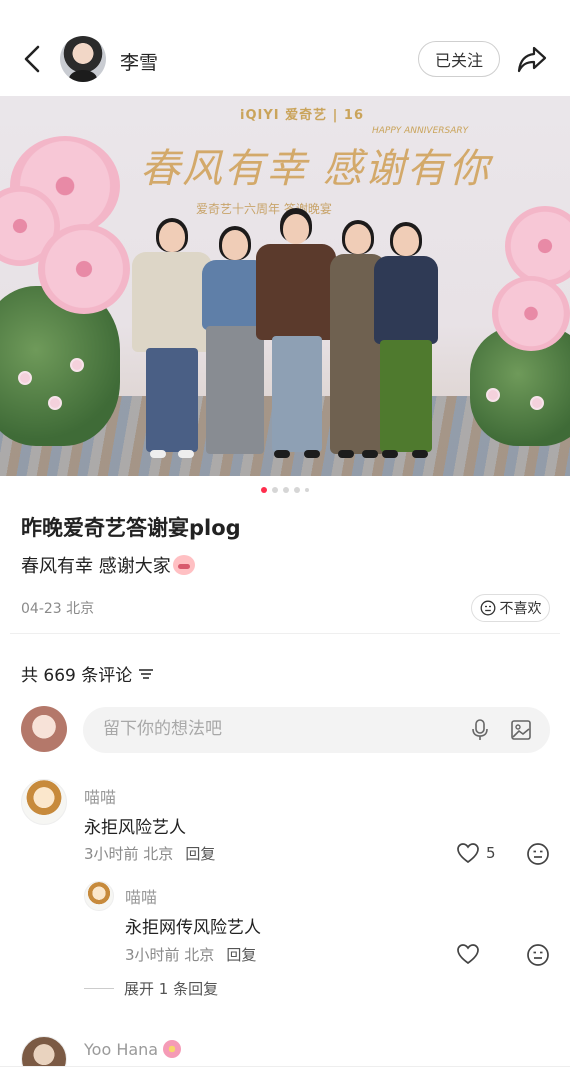 Image resolution: width=570 pixels, height=1080 pixels. I want to click on reply-commenter-name: 喵喵, so click(141, 896).